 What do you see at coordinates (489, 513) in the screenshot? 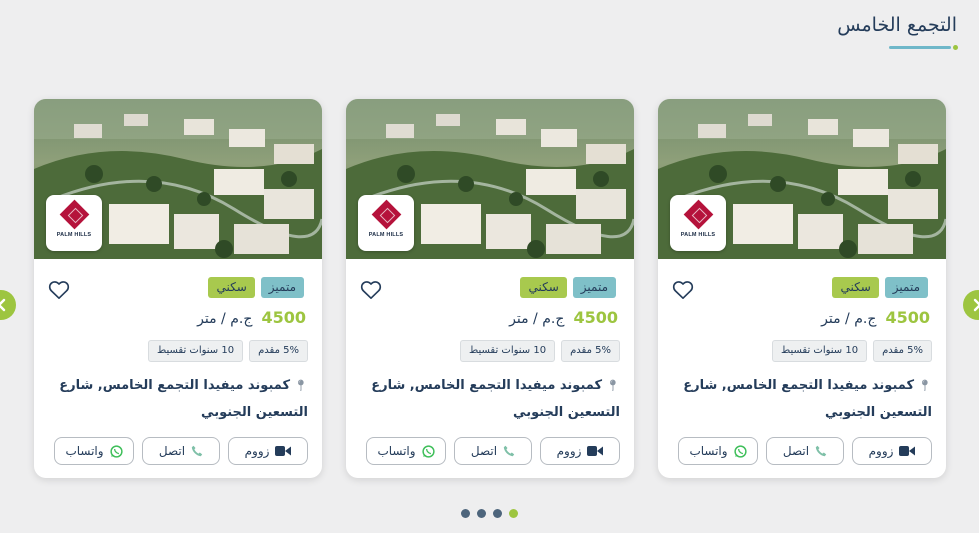
I see `carousel-dots` at bounding box center [489, 513].